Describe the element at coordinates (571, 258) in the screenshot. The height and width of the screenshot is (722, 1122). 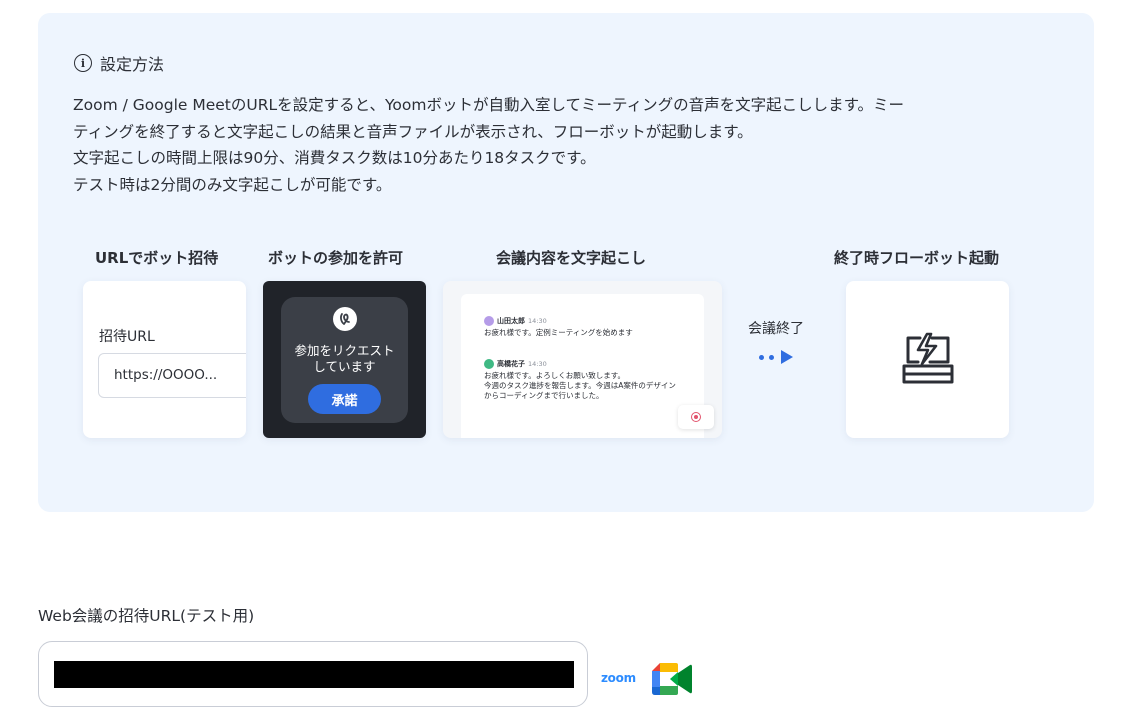
I see `step-label-transcribe: 会議内容を文字起こし` at that location.